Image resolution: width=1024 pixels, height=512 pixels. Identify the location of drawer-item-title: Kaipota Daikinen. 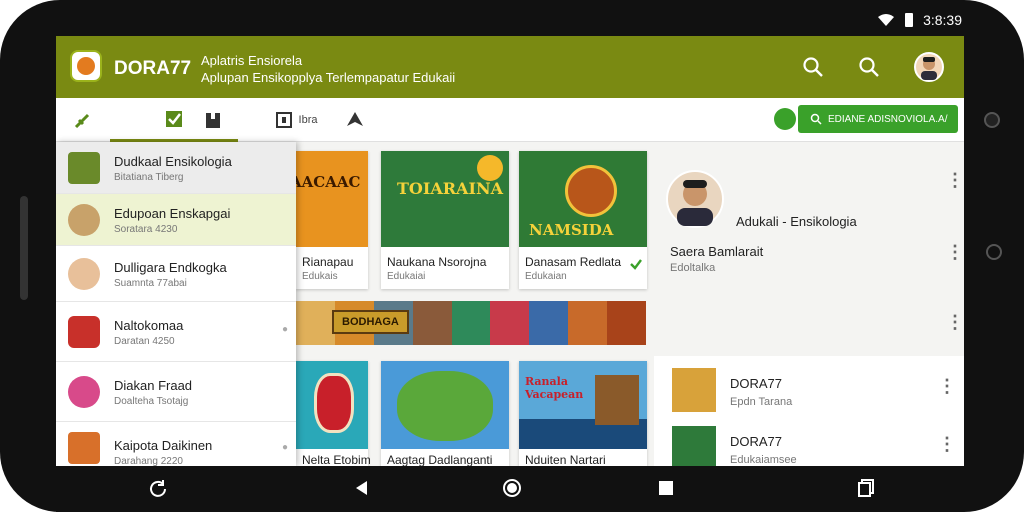
(163, 445).